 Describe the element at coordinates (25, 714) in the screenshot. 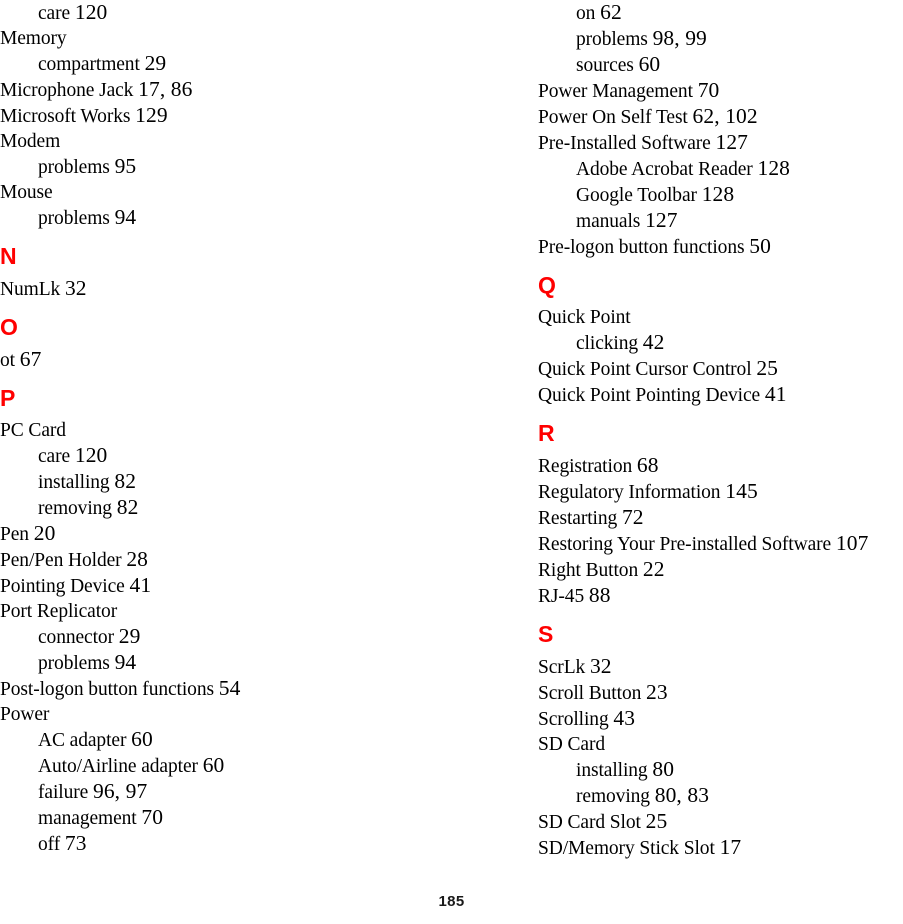

I see `index-entry-term: Power` at that location.